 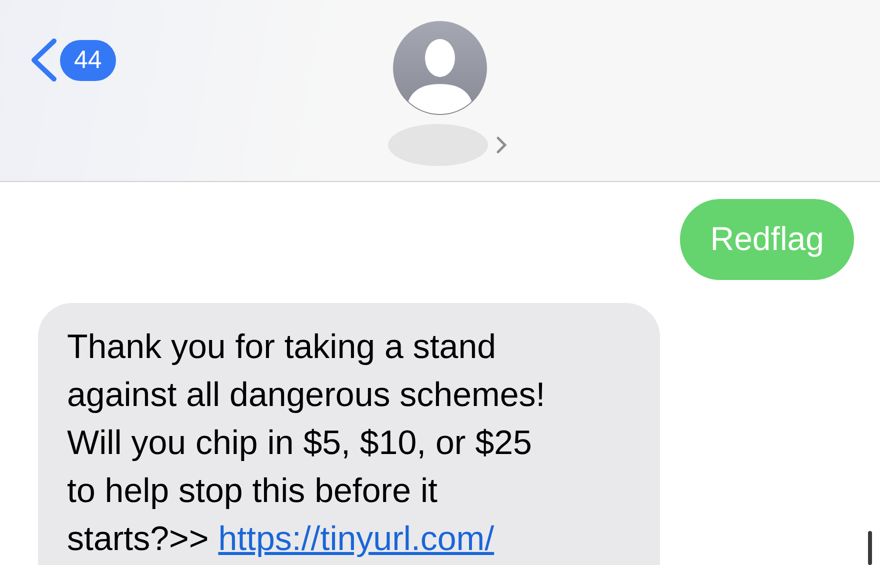 I want to click on message-link: https://tinyurl.com/, so click(x=356, y=539).